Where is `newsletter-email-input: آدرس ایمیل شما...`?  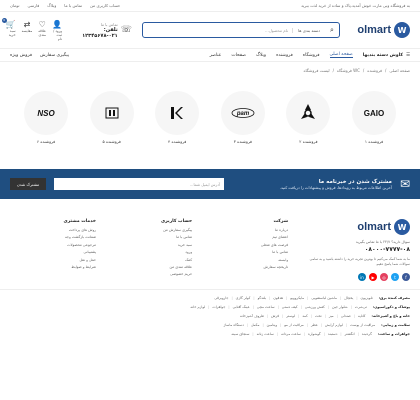 newsletter-email-input: آدرس ایمیل شما... is located at coordinates (139, 184).